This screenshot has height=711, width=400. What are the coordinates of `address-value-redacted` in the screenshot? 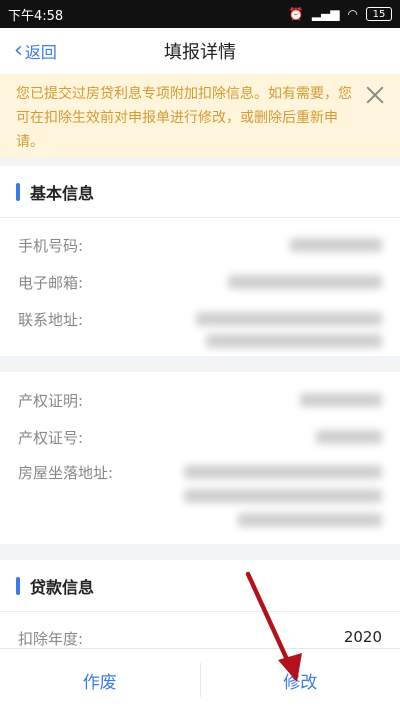 It's located at (289, 319).